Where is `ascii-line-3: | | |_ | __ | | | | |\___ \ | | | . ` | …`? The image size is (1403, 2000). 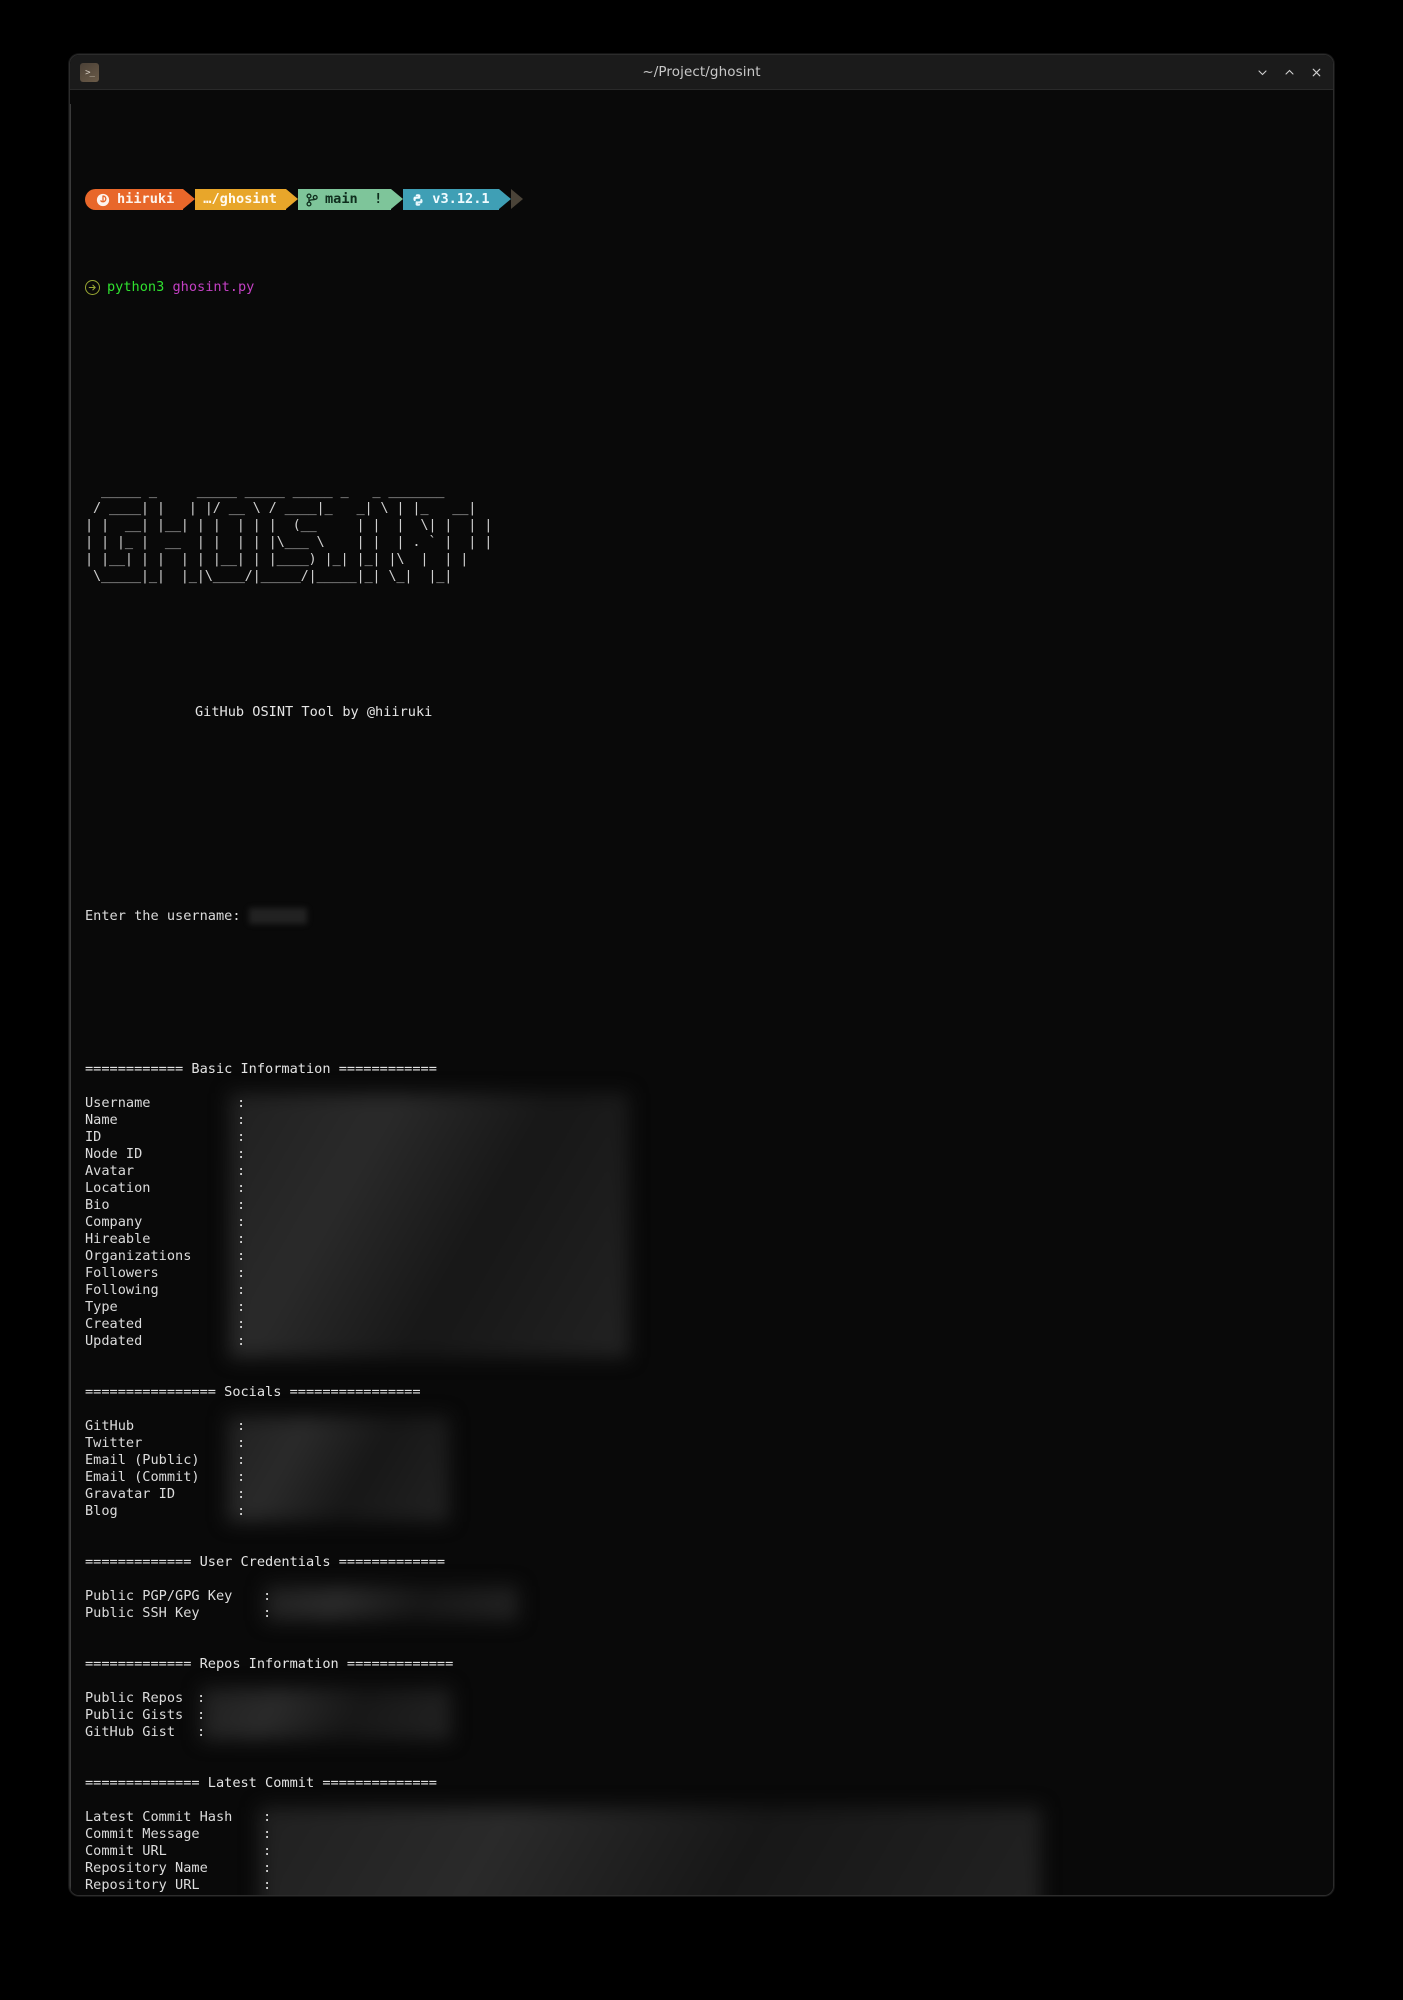 ascii-line-3: | | |_ | __ | | | | |\___ \ | | | . ` | … is located at coordinates (289, 542).